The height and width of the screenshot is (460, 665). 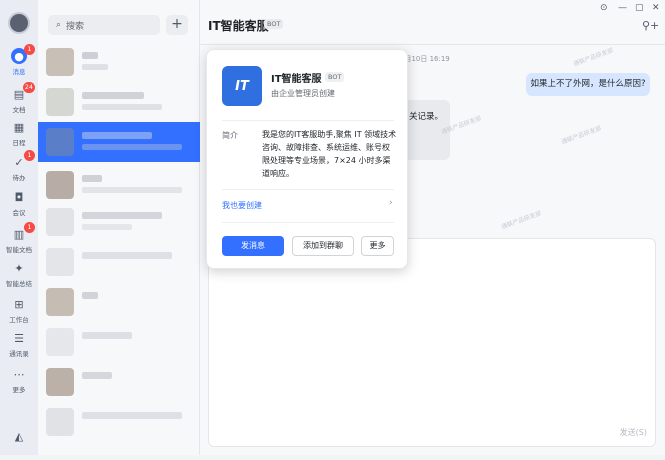 What do you see at coordinates (588, 84) in the screenshot?
I see `user-message-bubble: 如果上不了外网，是什么原因?` at bounding box center [588, 84].